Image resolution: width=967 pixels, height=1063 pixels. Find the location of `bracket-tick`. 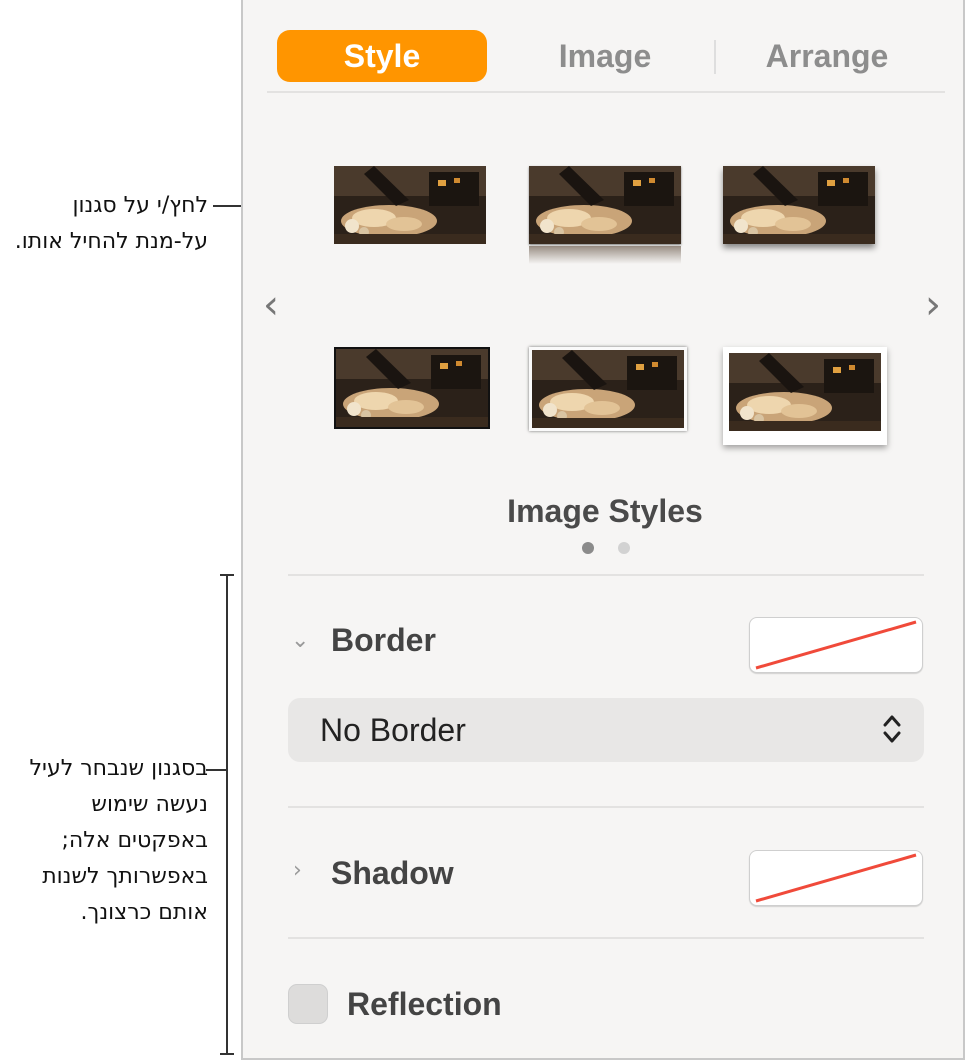

bracket-tick is located at coordinates (216, 770).